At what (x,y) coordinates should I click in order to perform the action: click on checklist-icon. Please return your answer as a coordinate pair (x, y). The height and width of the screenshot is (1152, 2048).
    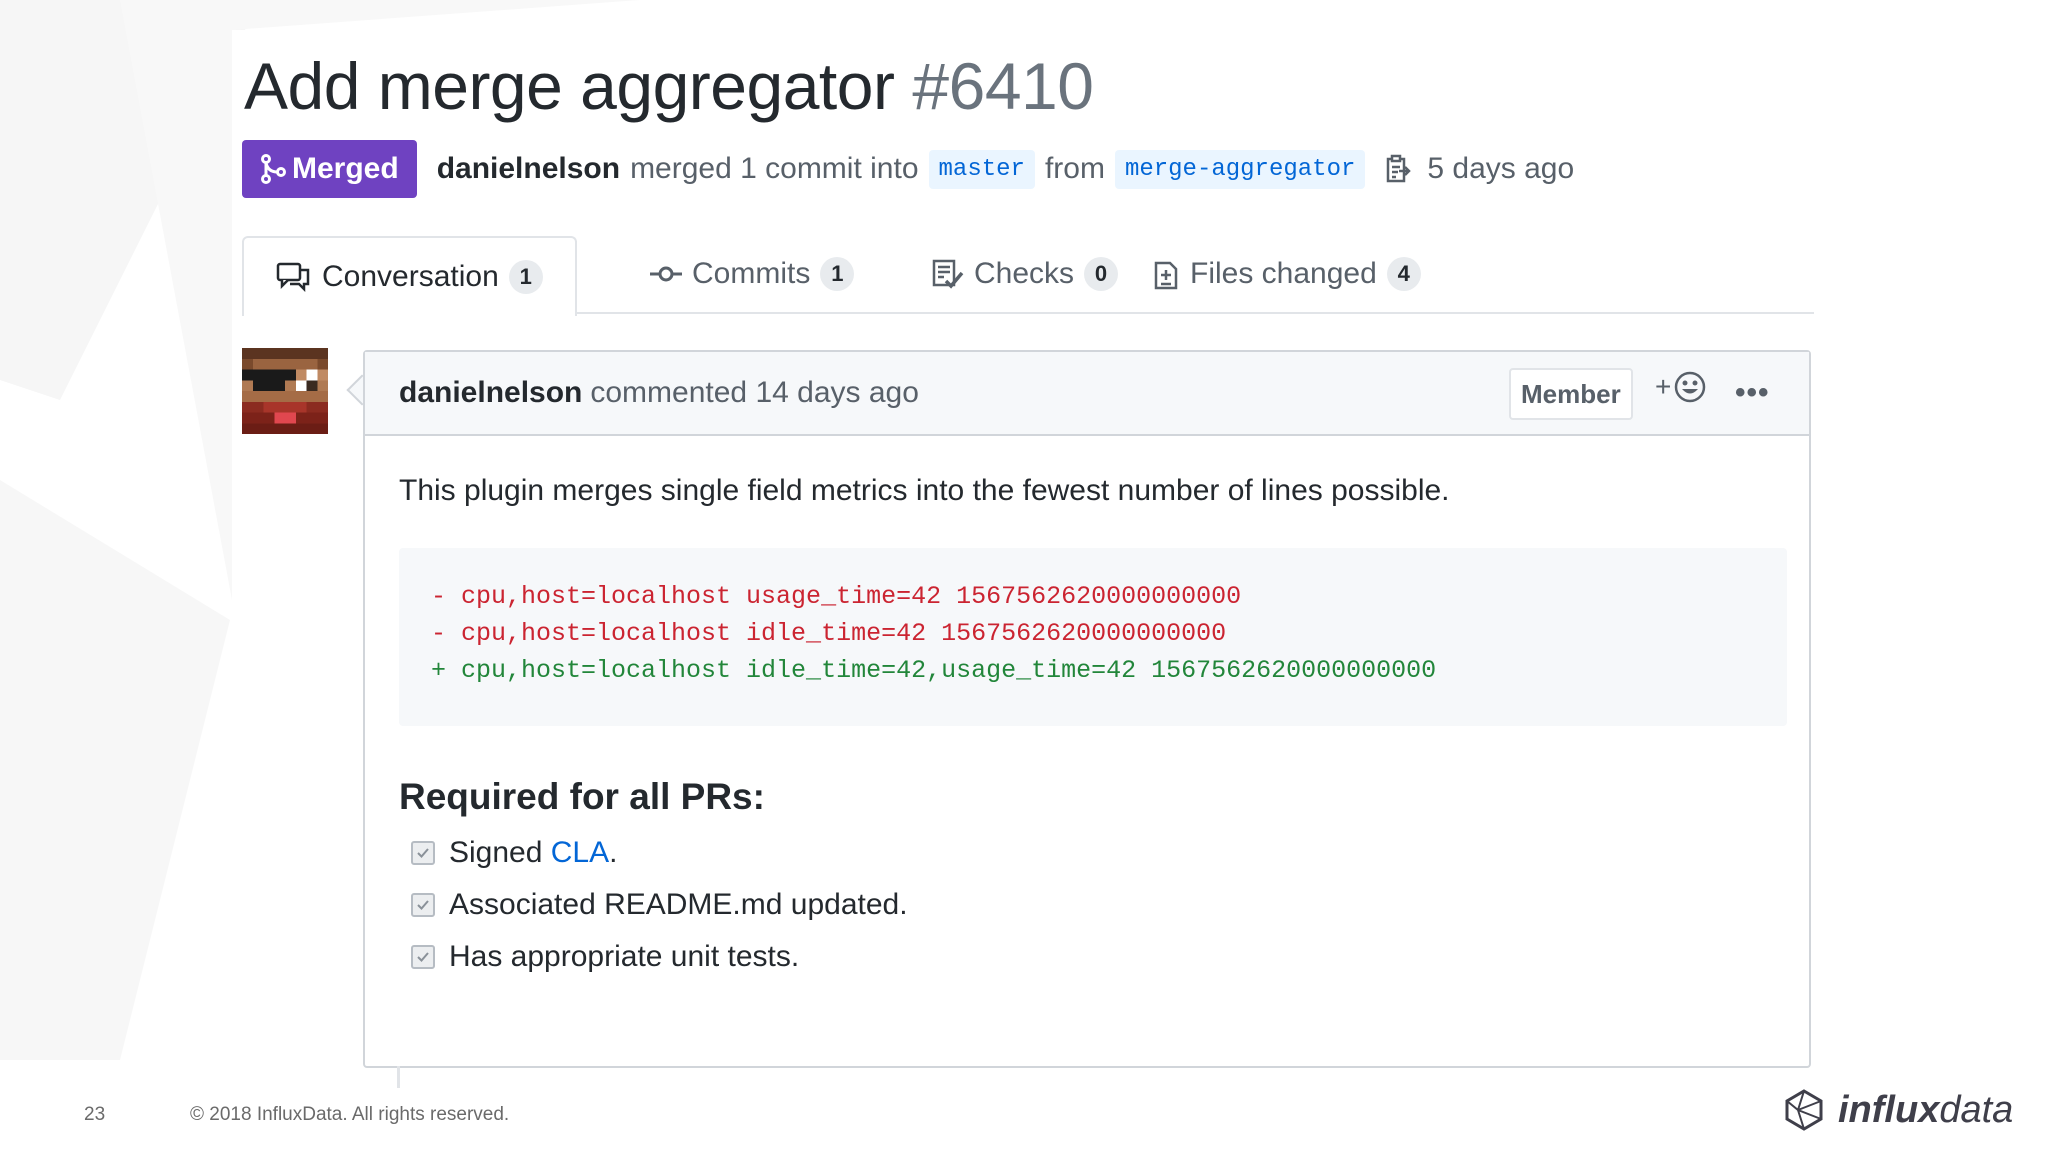
    Looking at the image, I should click on (948, 274).